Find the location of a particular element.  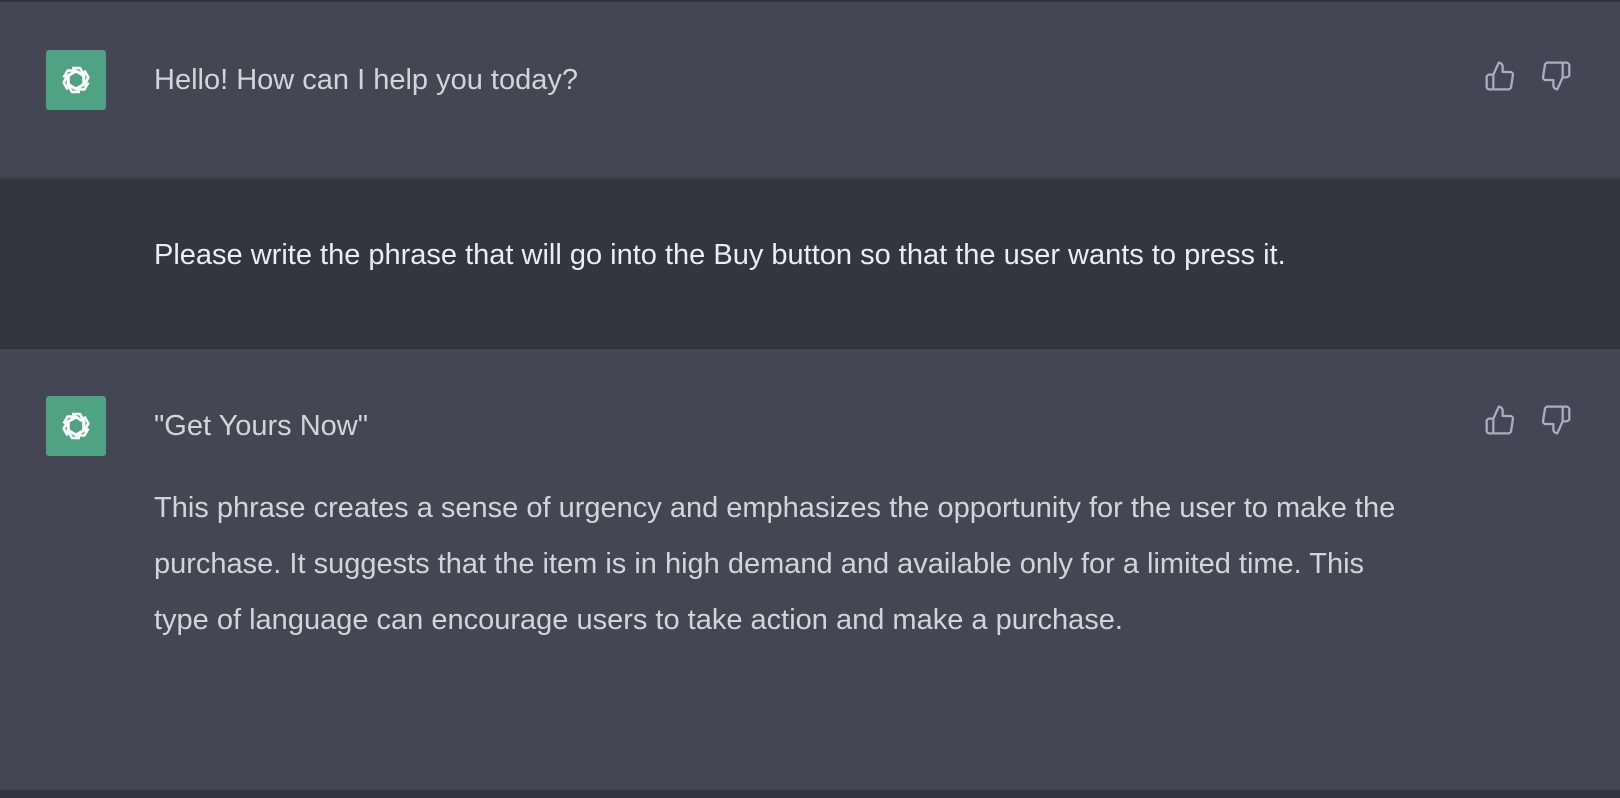

bottom-divider is located at coordinates (810, 794).